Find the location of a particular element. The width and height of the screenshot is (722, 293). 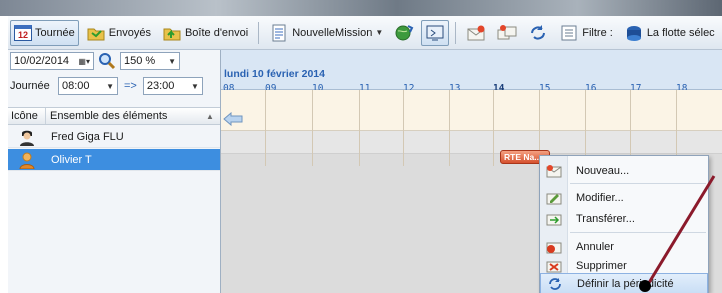

mail-stack-icon is located at coordinates (507, 31).